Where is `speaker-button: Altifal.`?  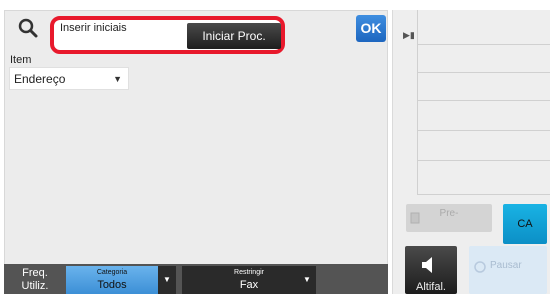 speaker-button: Altifal. is located at coordinates (431, 270).